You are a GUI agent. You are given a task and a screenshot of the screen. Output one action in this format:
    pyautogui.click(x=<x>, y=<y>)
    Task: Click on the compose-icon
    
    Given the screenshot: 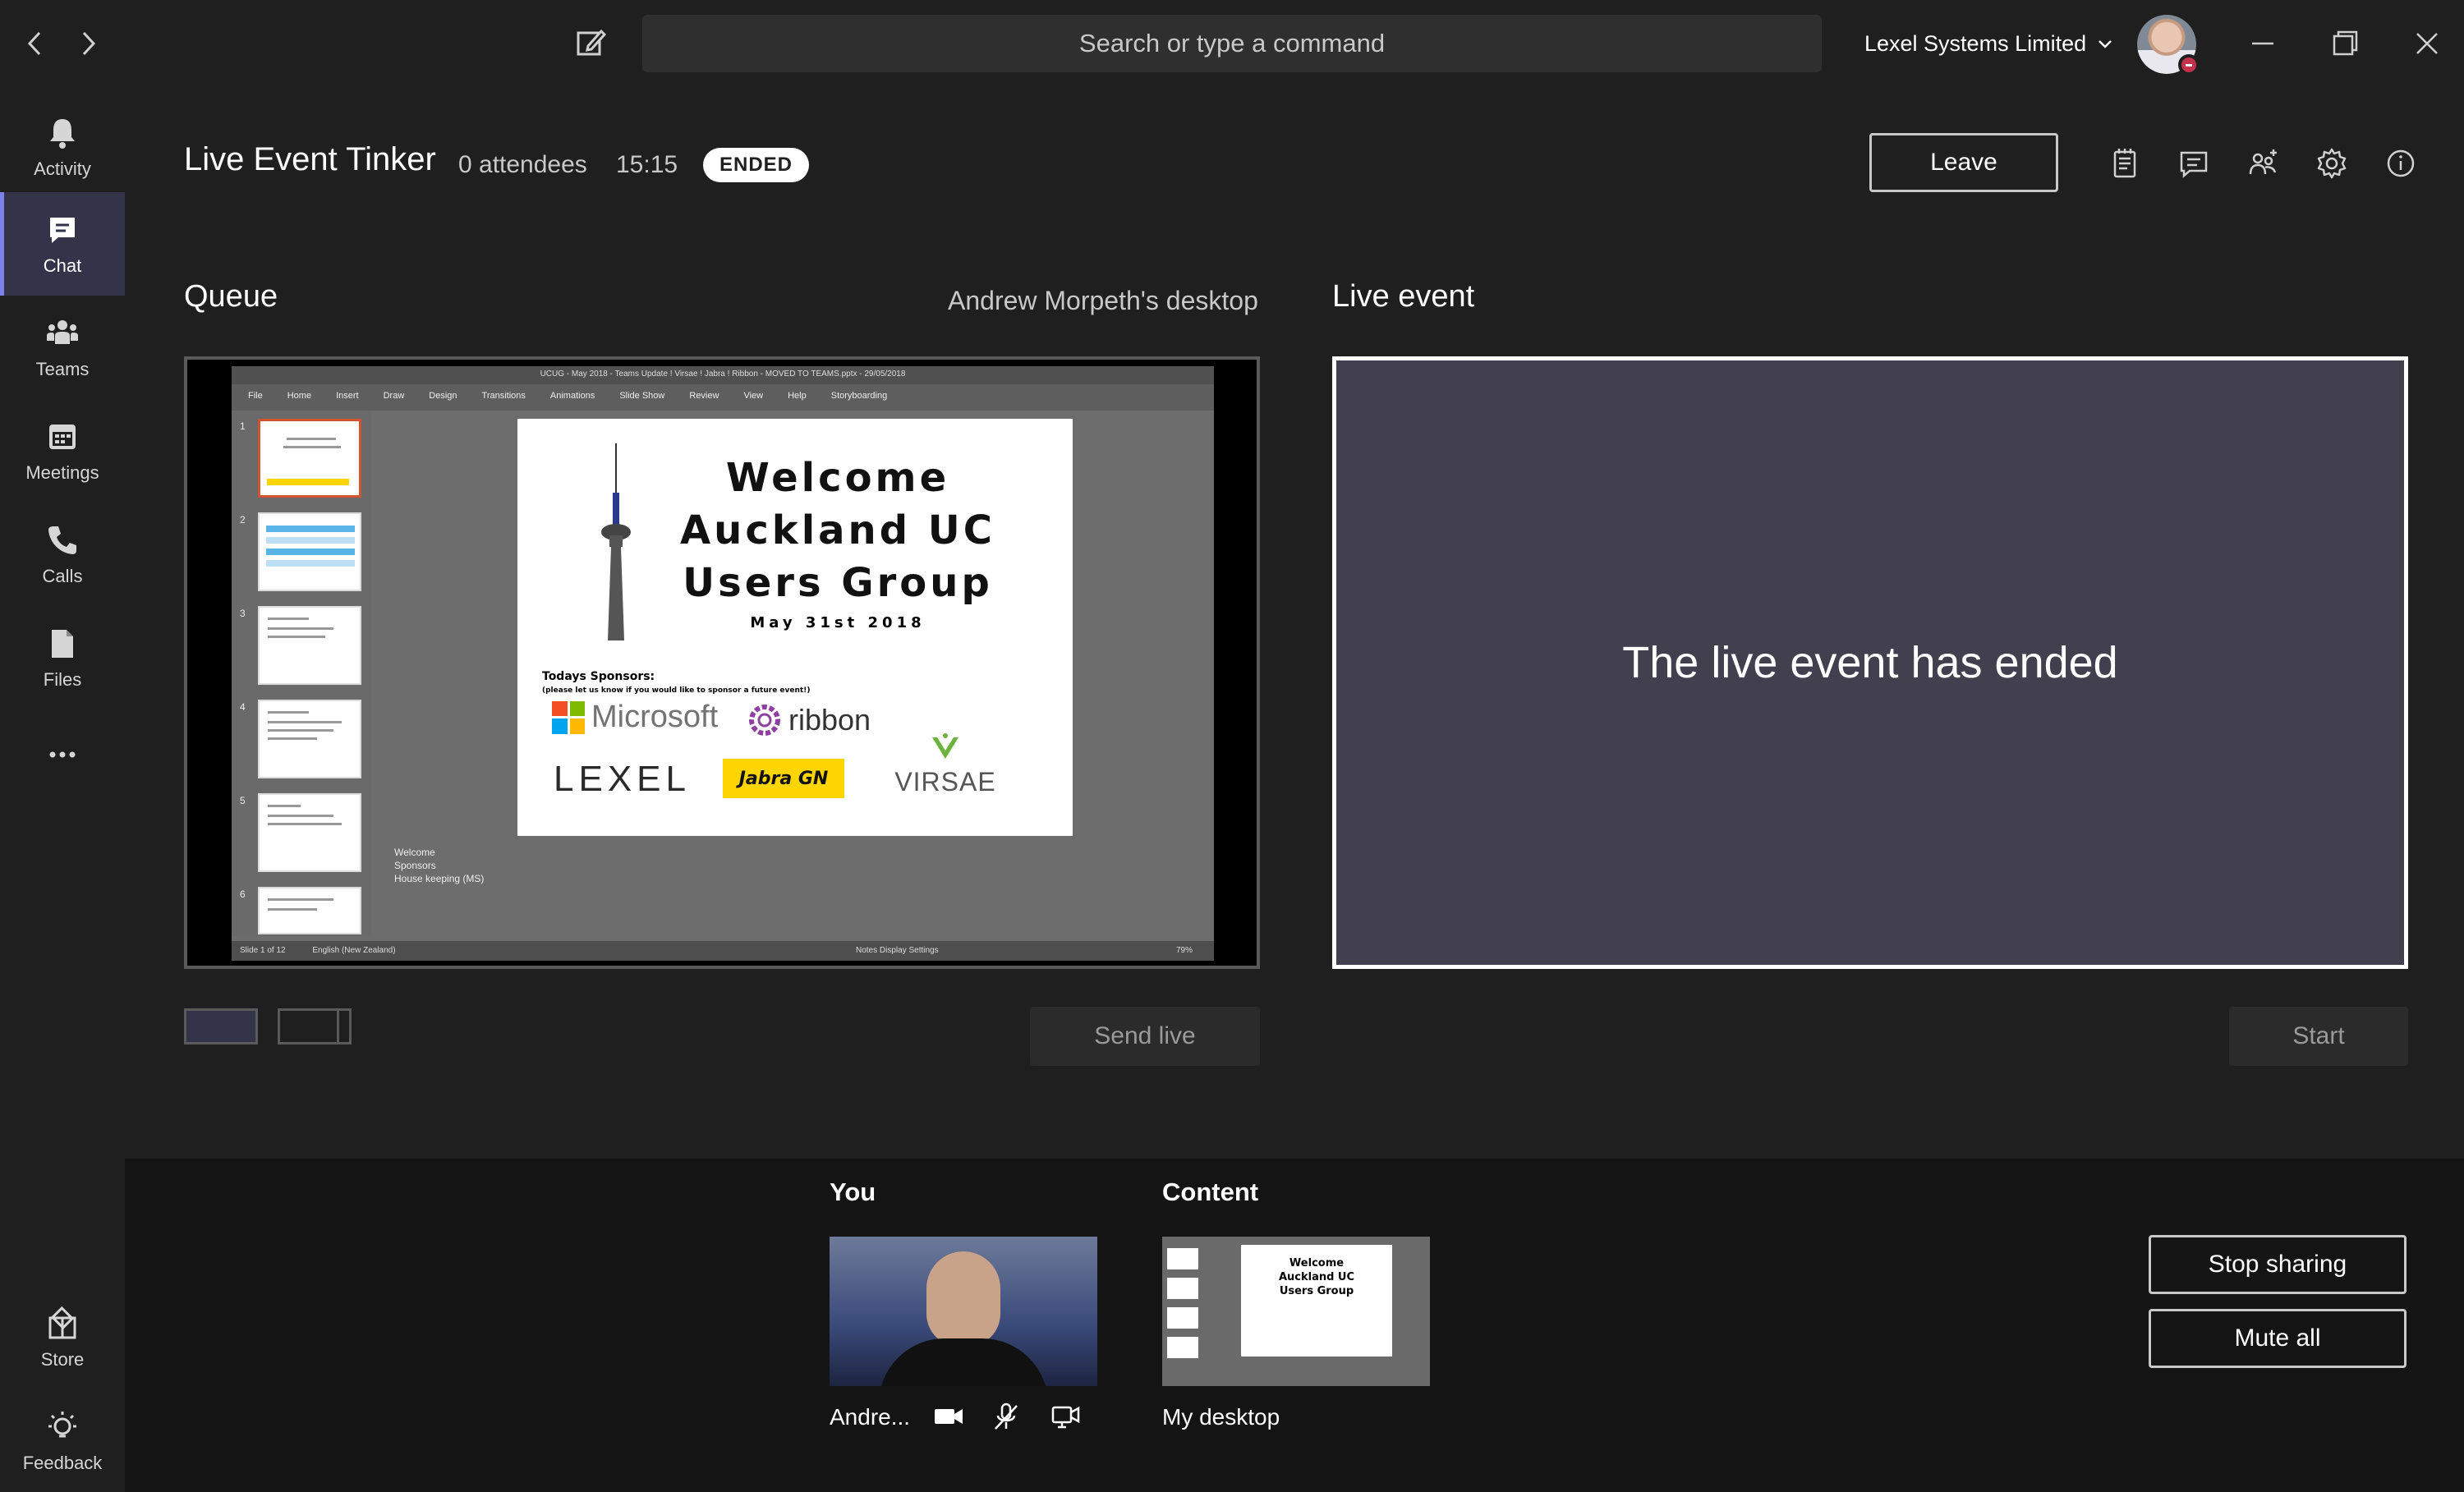 What is the action you would take?
    pyautogui.click(x=590, y=43)
    